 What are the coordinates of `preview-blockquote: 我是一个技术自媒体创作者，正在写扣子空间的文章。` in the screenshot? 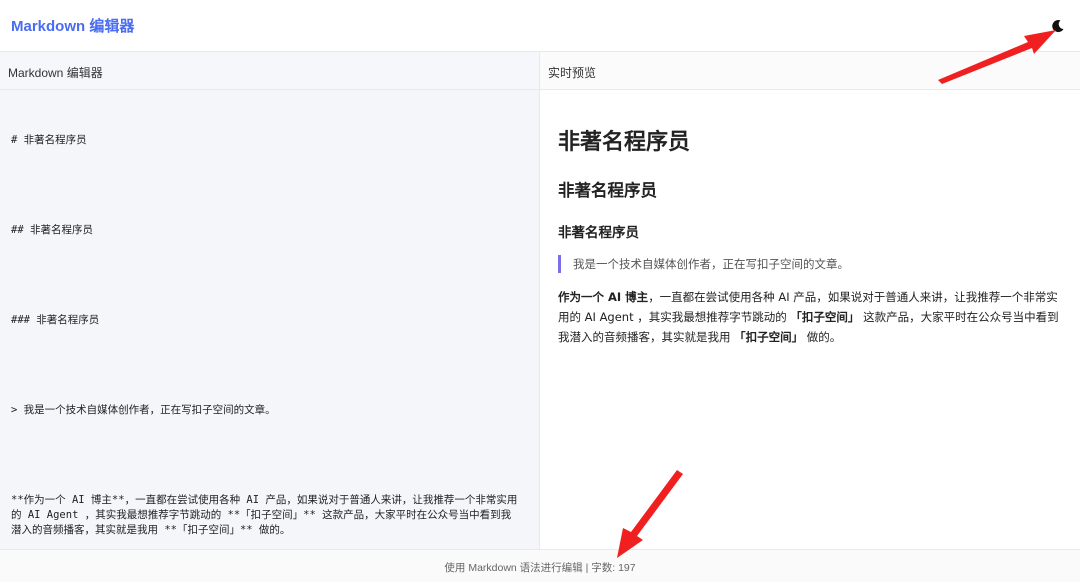 It's located at (810, 264).